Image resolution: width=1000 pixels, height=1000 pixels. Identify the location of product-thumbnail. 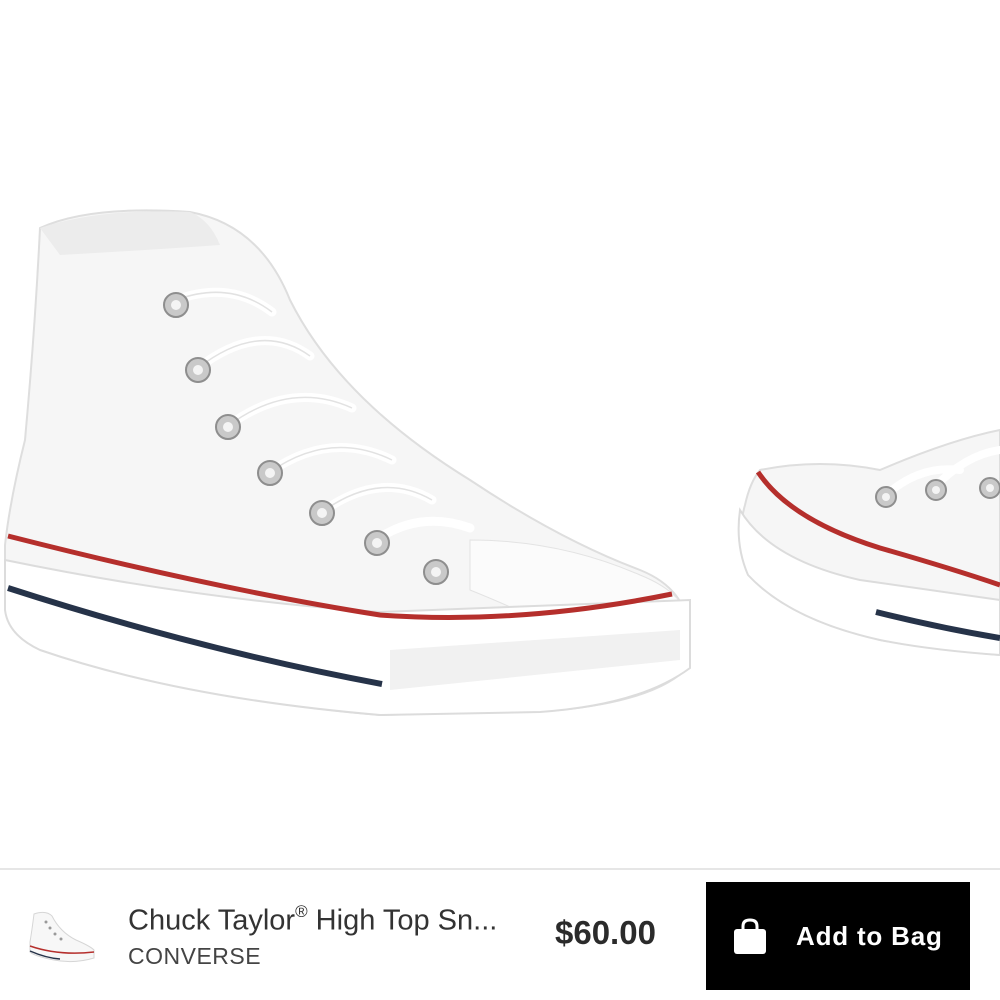
(62, 936).